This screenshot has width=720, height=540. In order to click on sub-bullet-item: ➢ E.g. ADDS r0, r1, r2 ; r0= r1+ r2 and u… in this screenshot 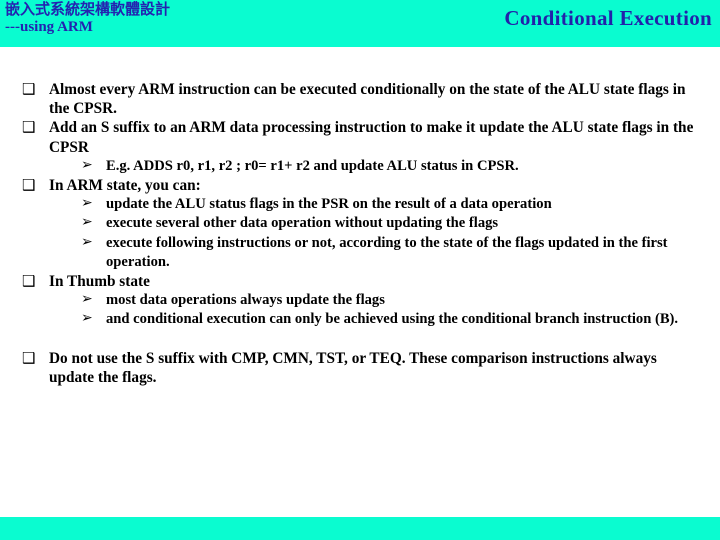, I will do `click(389, 166)`.